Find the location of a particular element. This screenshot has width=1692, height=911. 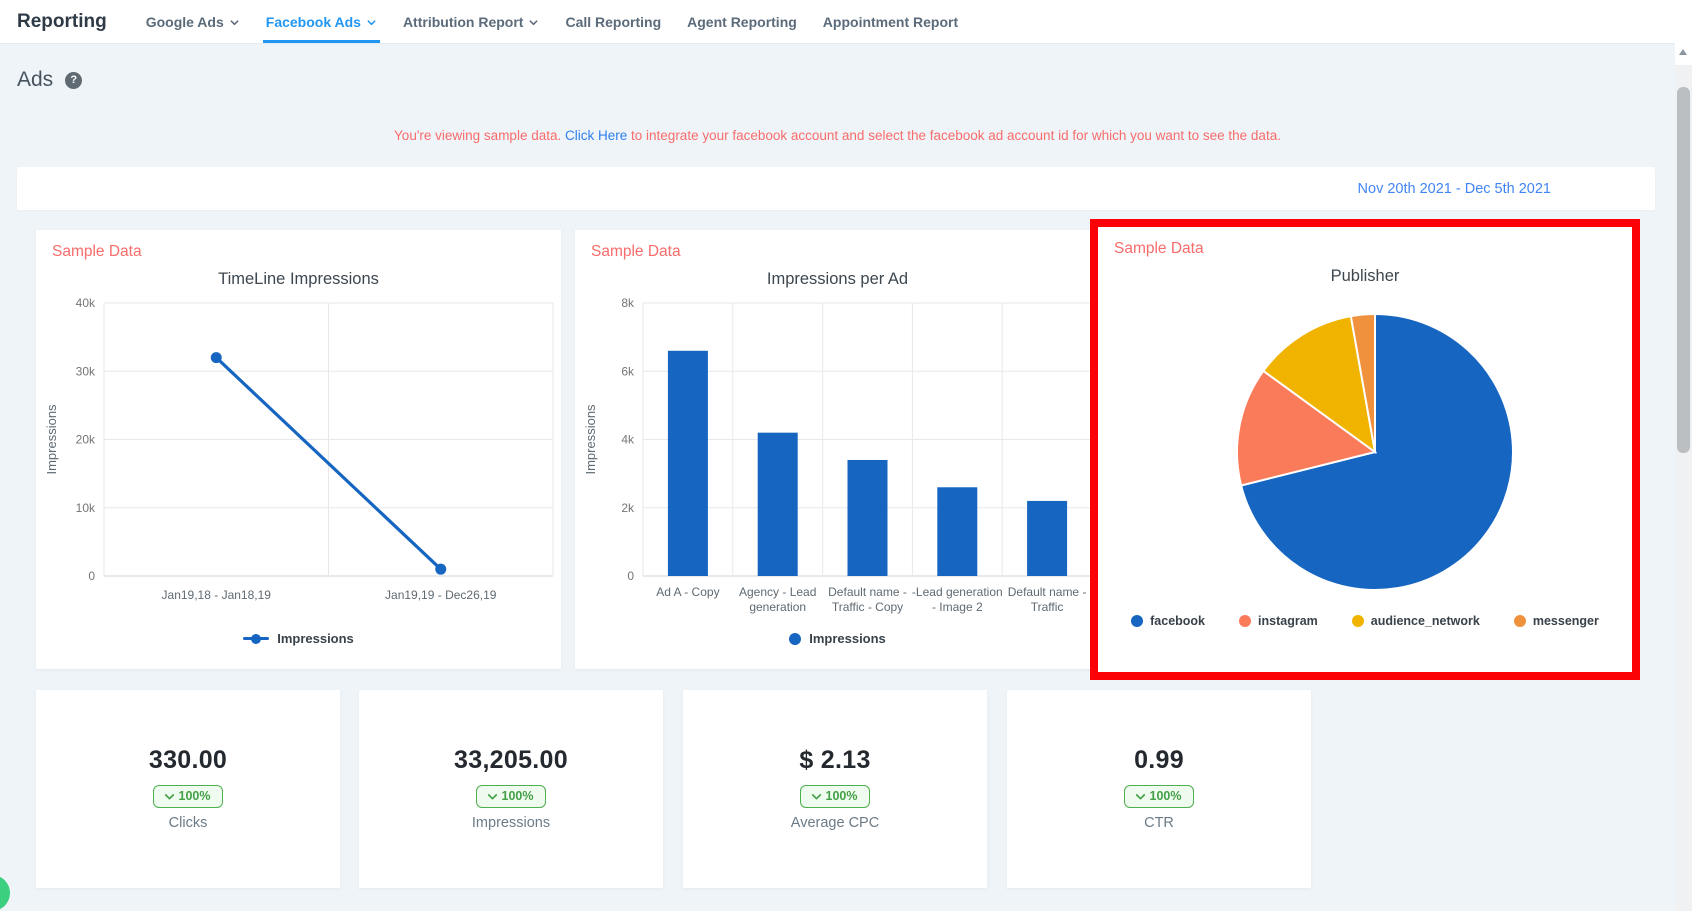

kpi-label: CTR is located at coordinates (1159, 823).